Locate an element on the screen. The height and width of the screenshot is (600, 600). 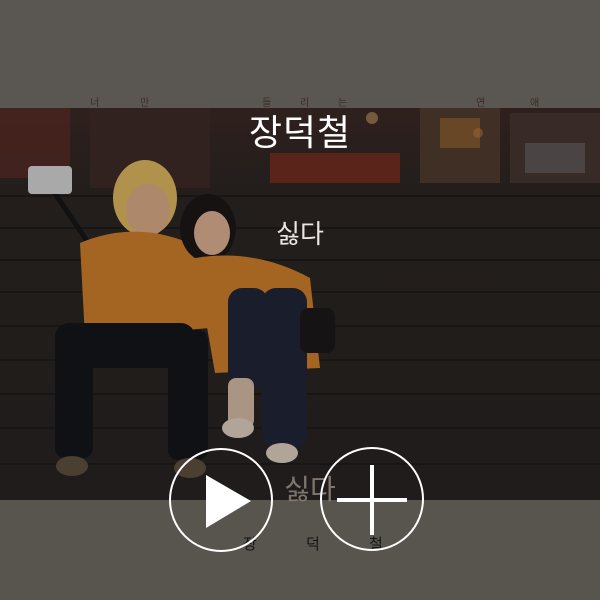
add-to-playlist-button is located at coordinates (372, 499).